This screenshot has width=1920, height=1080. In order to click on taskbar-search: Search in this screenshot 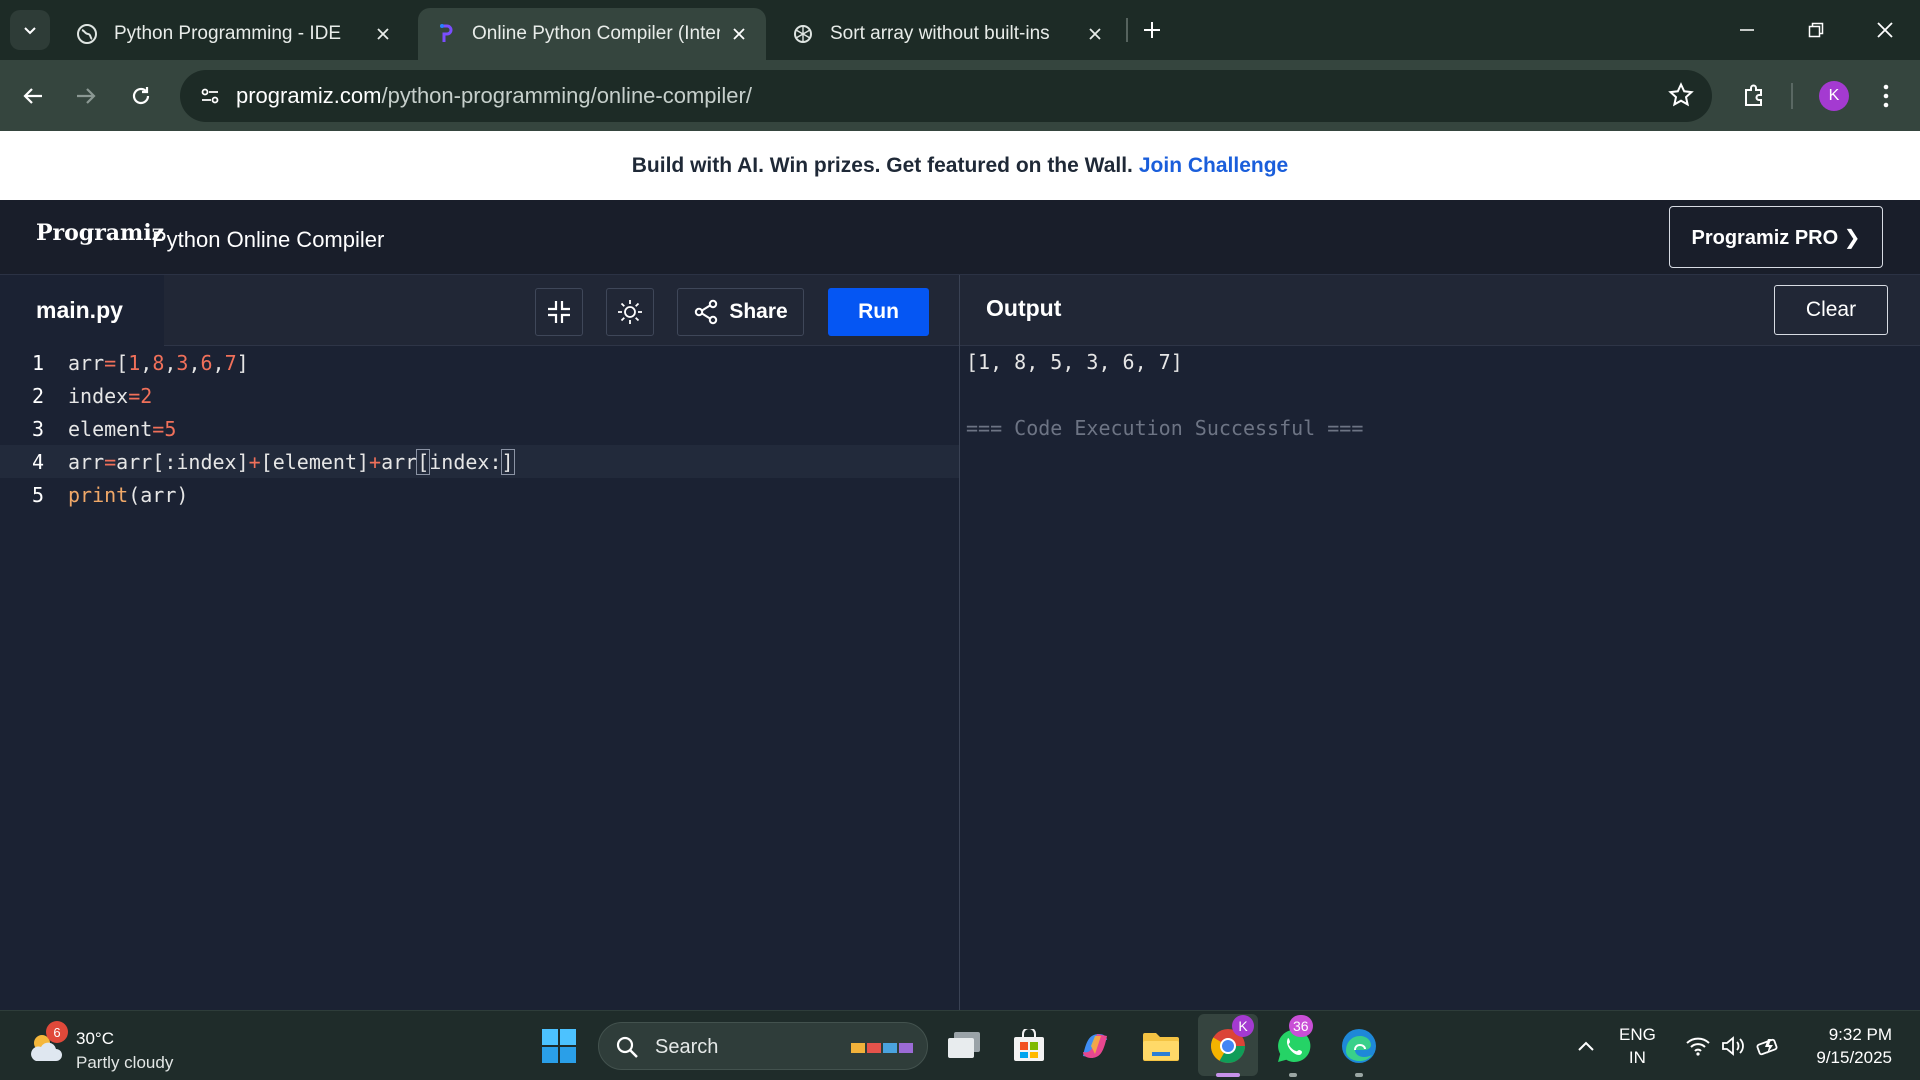, I will do `click(763, 1046)`.